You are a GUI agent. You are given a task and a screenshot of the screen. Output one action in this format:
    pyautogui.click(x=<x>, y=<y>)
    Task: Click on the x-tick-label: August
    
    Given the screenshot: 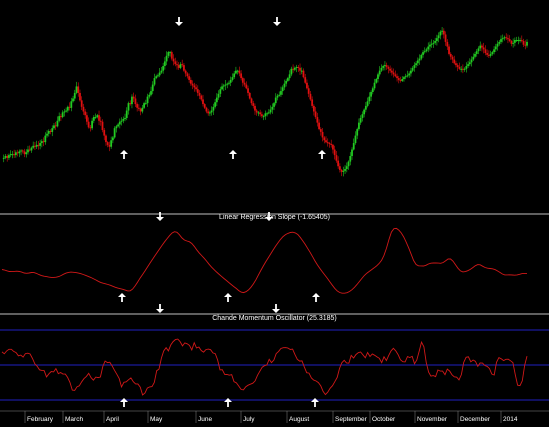 What is the action you would take?
    pyautogui.click(x=299, y=419)
    